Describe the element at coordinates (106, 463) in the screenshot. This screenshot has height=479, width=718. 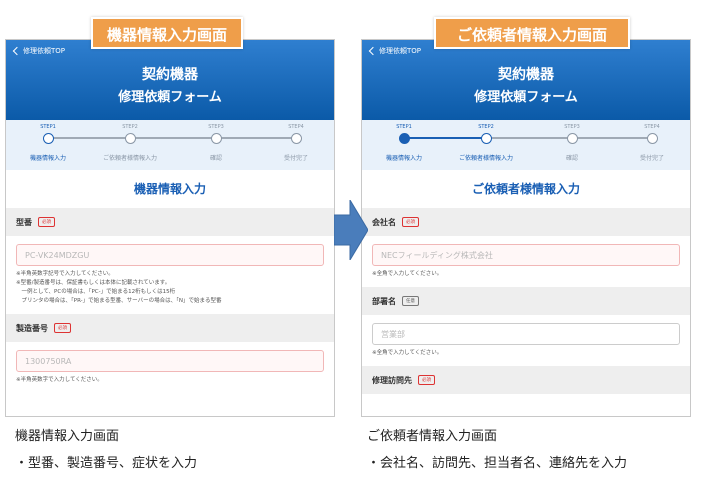
I see `screen1-caption-sub: ・型番、製造番号、症状を入力` at that location.